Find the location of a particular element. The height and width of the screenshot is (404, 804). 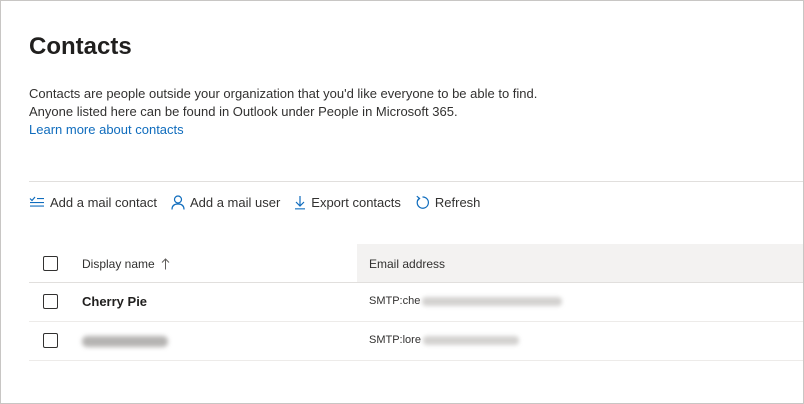

add-mail-user-label: Add a mail user is located at coordinates (235, 202).